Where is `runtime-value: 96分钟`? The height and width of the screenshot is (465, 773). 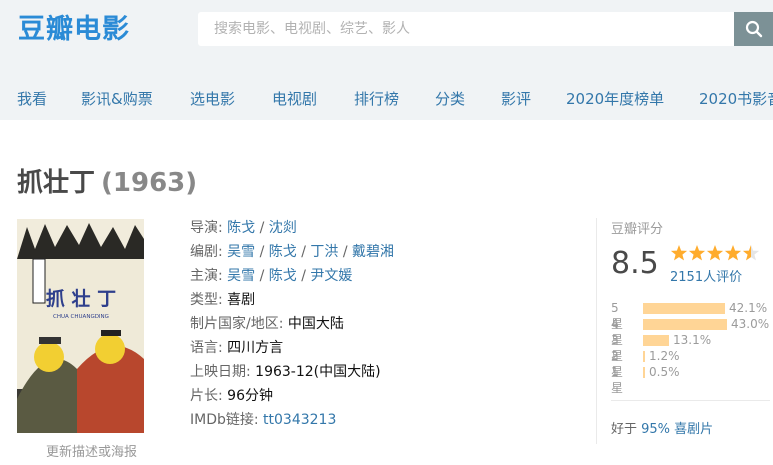 runtime-value: 96分钟 is located at coordinates (250, 396).